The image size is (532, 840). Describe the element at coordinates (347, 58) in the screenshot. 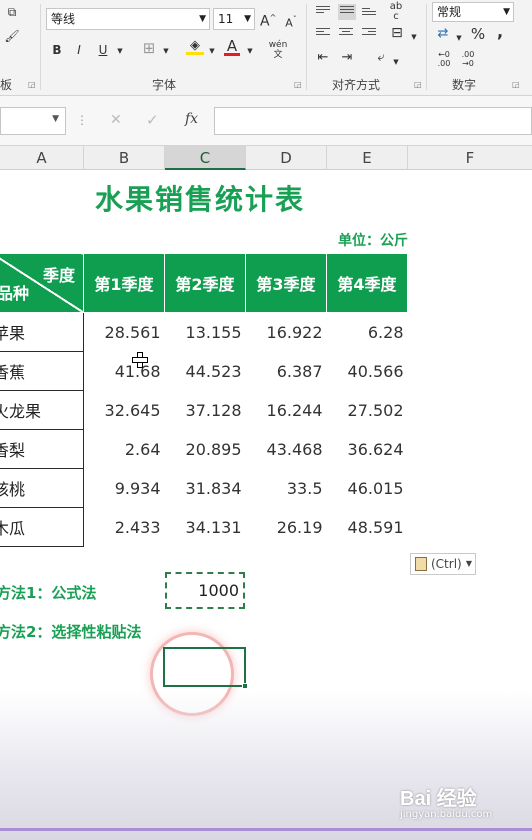

I see `increase-indent-icon: ⇥` at that location.